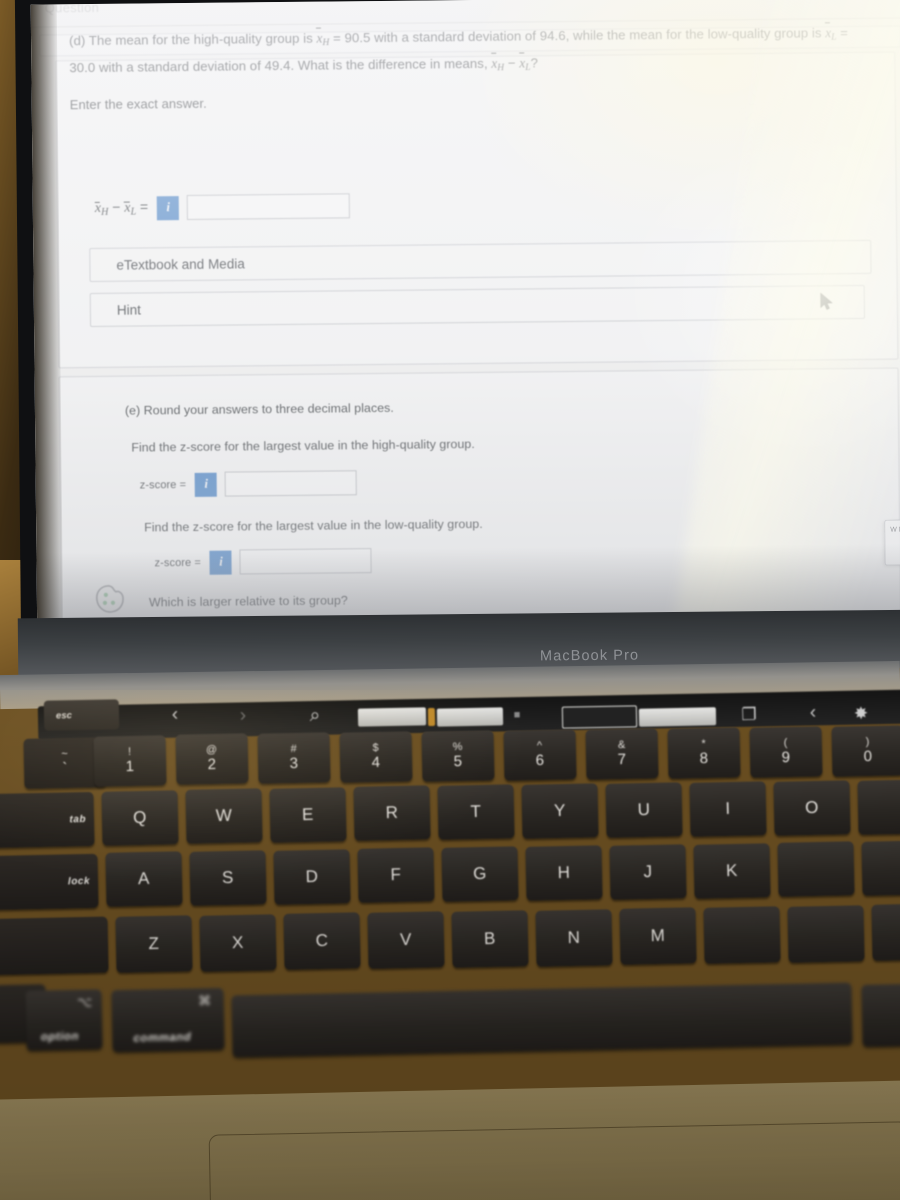 Image resolution: width=900 pixels, height=1200 pixels. I want to click on key-0: ) 0, so click(865, 751).